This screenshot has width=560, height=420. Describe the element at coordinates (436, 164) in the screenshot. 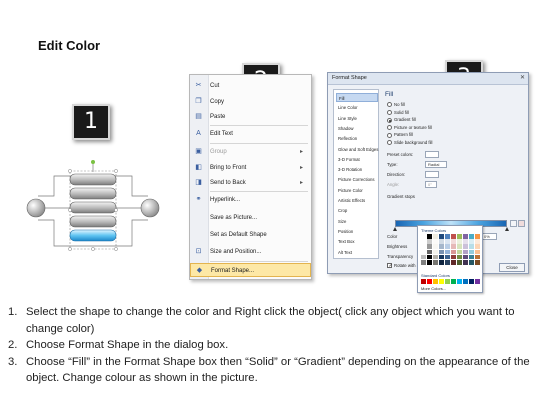

I see `type-dropdown: Radial` at that location.